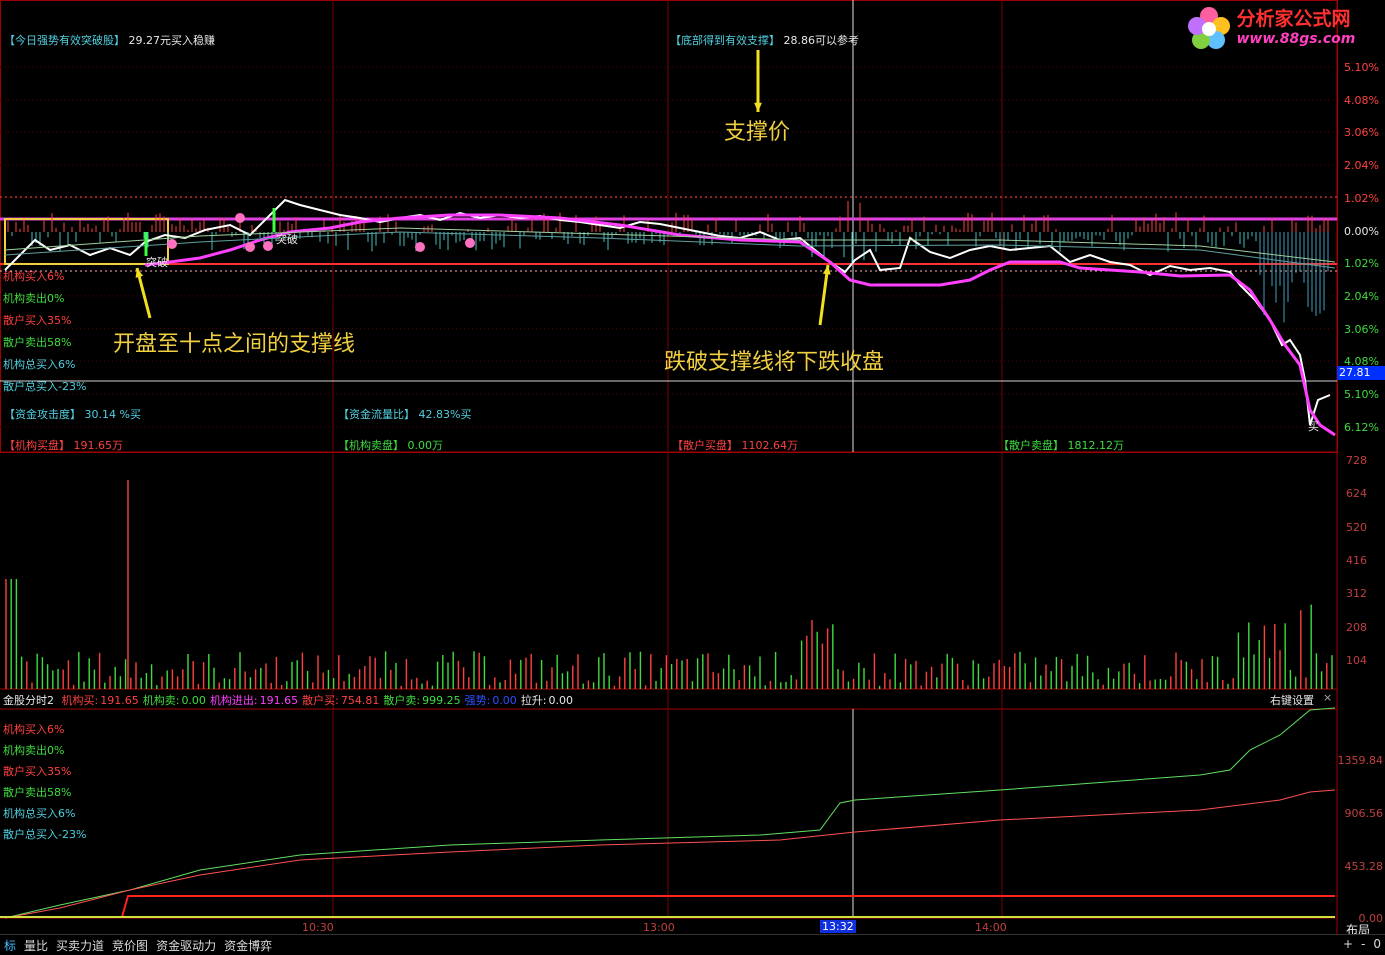 This screenshot has height=955, width=1385. Describe the element at coordinates (1327, 697) in the screenshot. I see `close-icon: ×` at that location.